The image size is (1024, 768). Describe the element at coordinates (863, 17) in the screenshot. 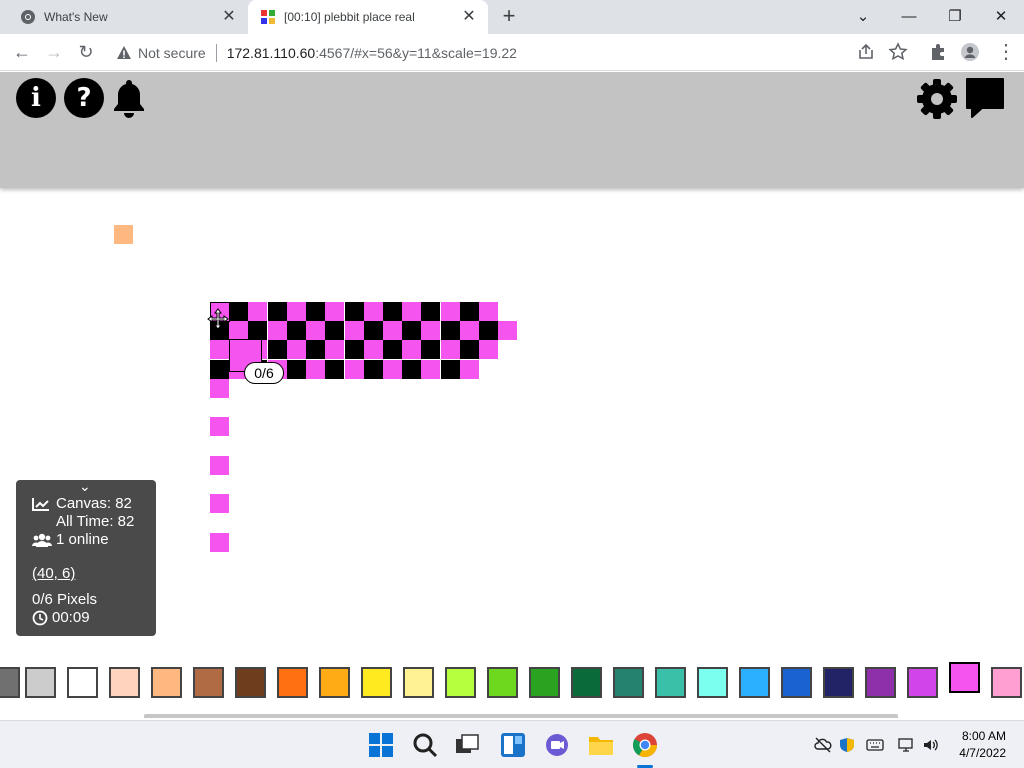

I see `tab-search-icon: ⌄` at that location.